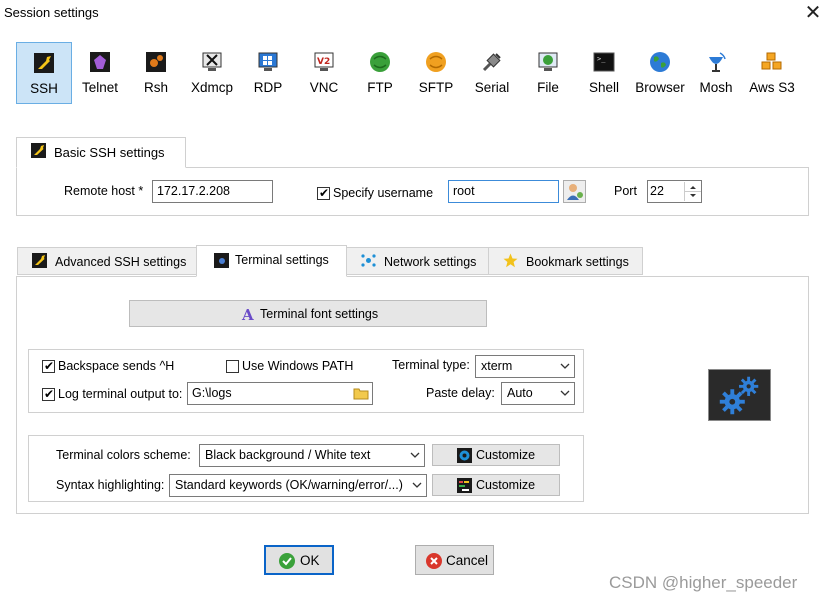 This screenshot has height=603, width=830. I want to click on rsh-icon, so click(156, 62).